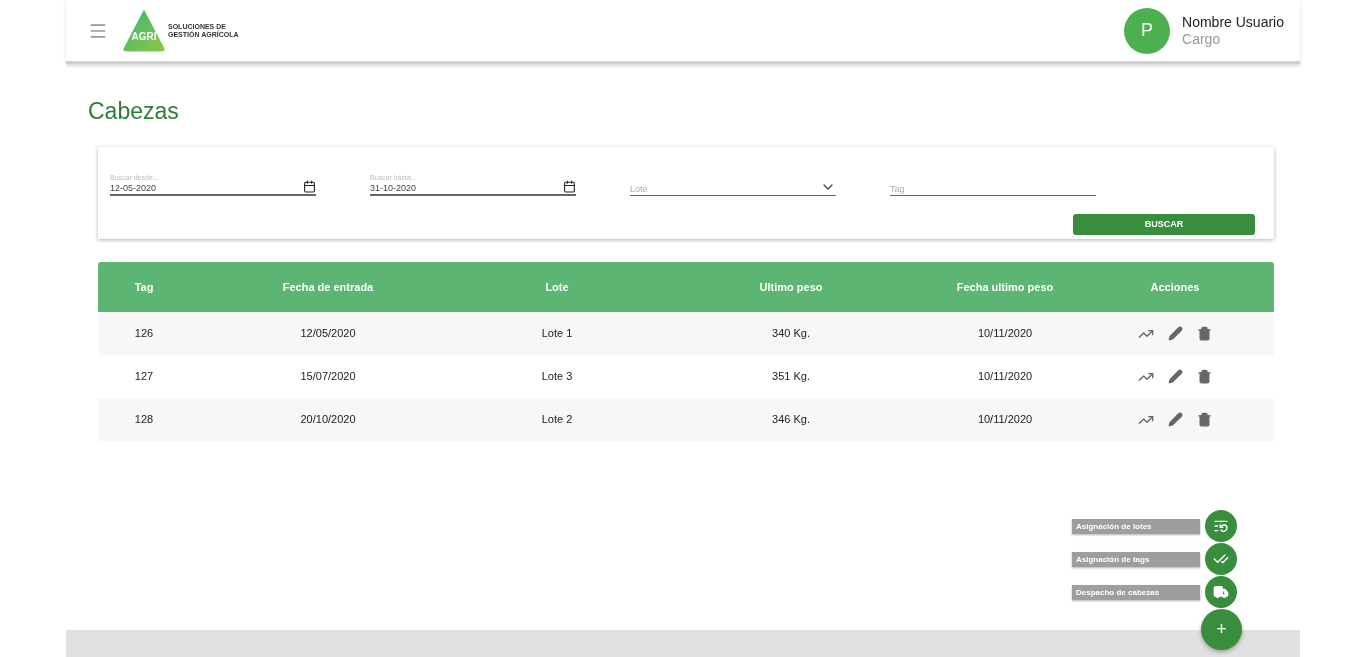  Describe the element at coordinates (1136, 592) in the screenshot. I see `action-label: Despacho de cabezas` at that location.